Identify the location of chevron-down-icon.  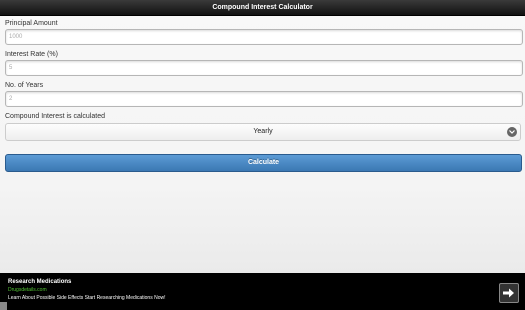
(512, 132).